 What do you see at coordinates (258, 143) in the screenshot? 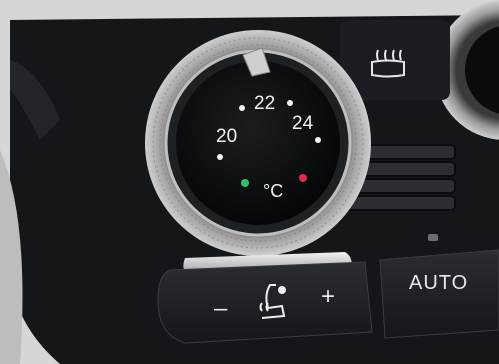
I see `temperature-dial-face` at bounding box center [258, 143].